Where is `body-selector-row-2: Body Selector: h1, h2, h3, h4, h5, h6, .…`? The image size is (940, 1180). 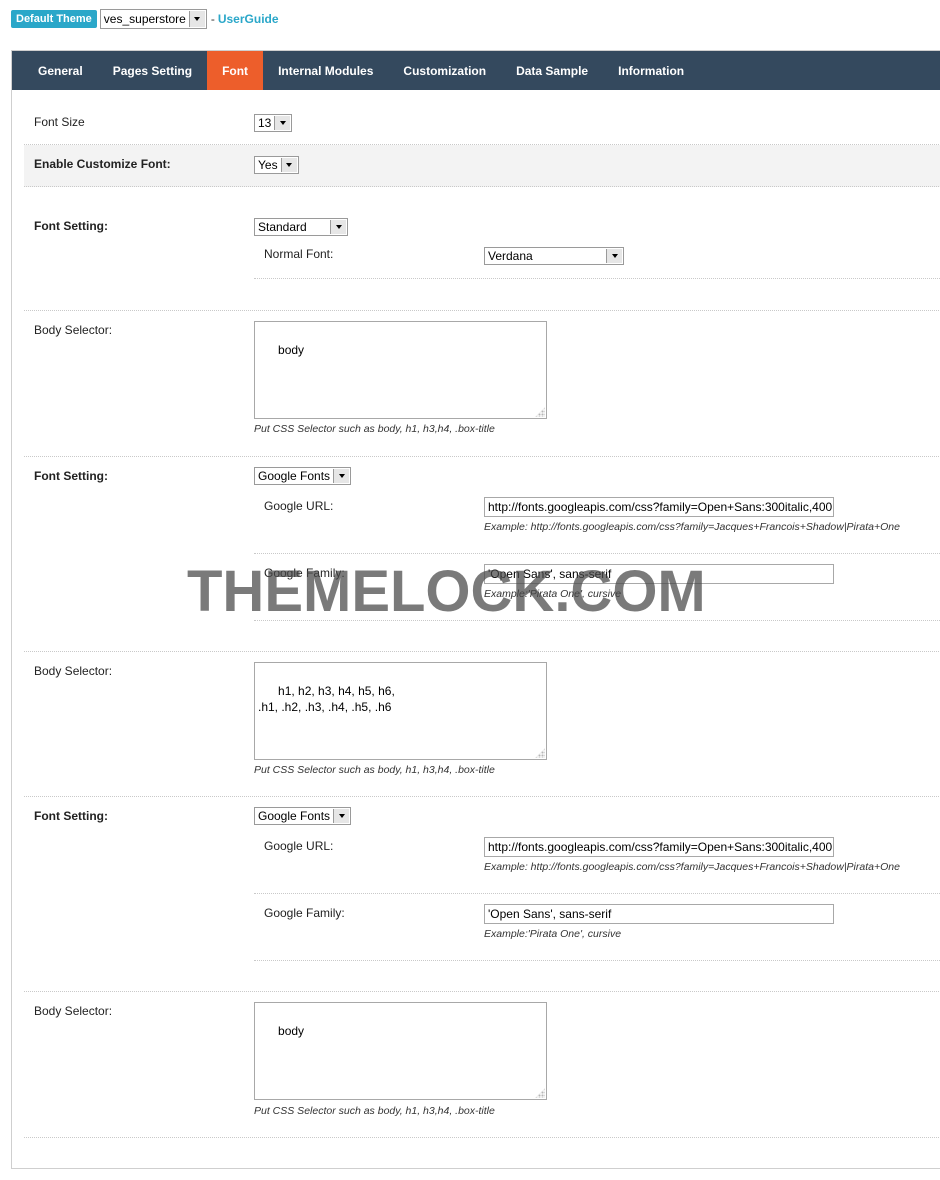
body-selector-row-2: Body Selector: h1, h2, h3, h4, h5, h6, .… is located at coordinates (482, 724).